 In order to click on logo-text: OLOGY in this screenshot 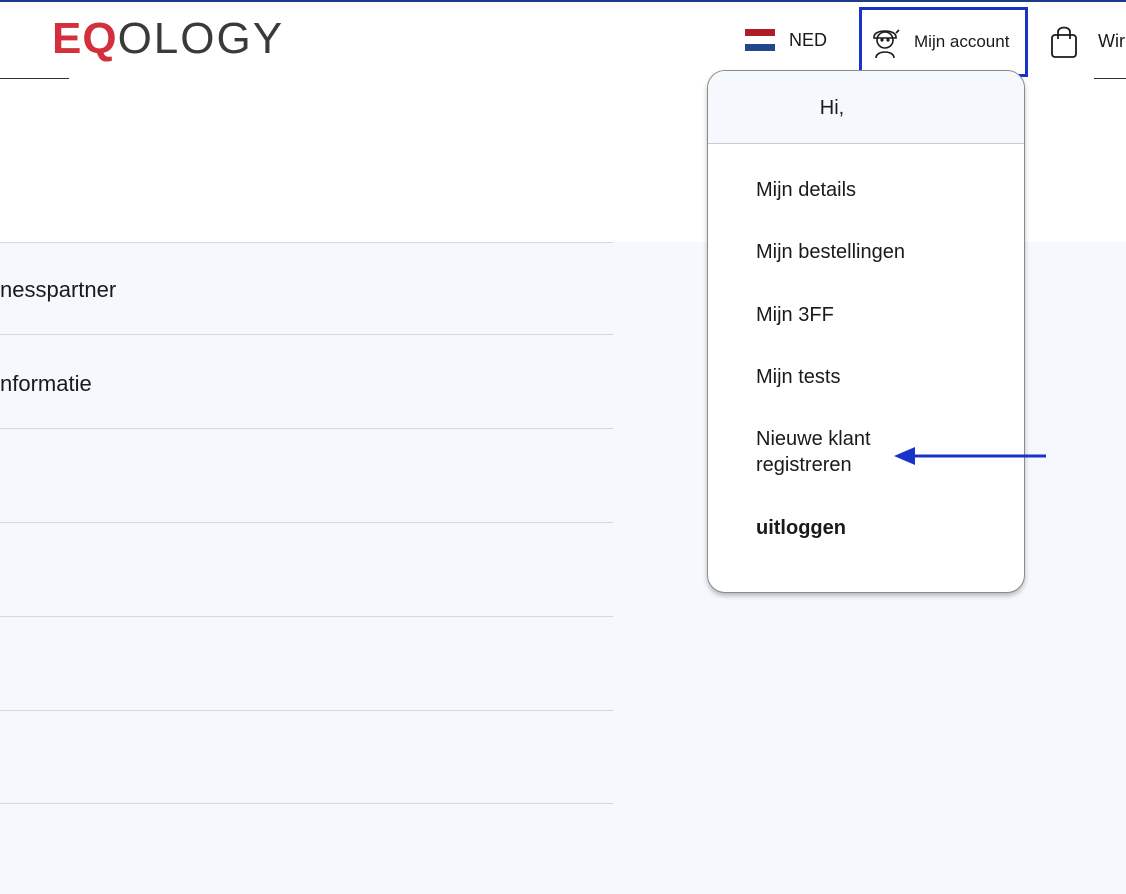, I will do `click(201, 38)`.